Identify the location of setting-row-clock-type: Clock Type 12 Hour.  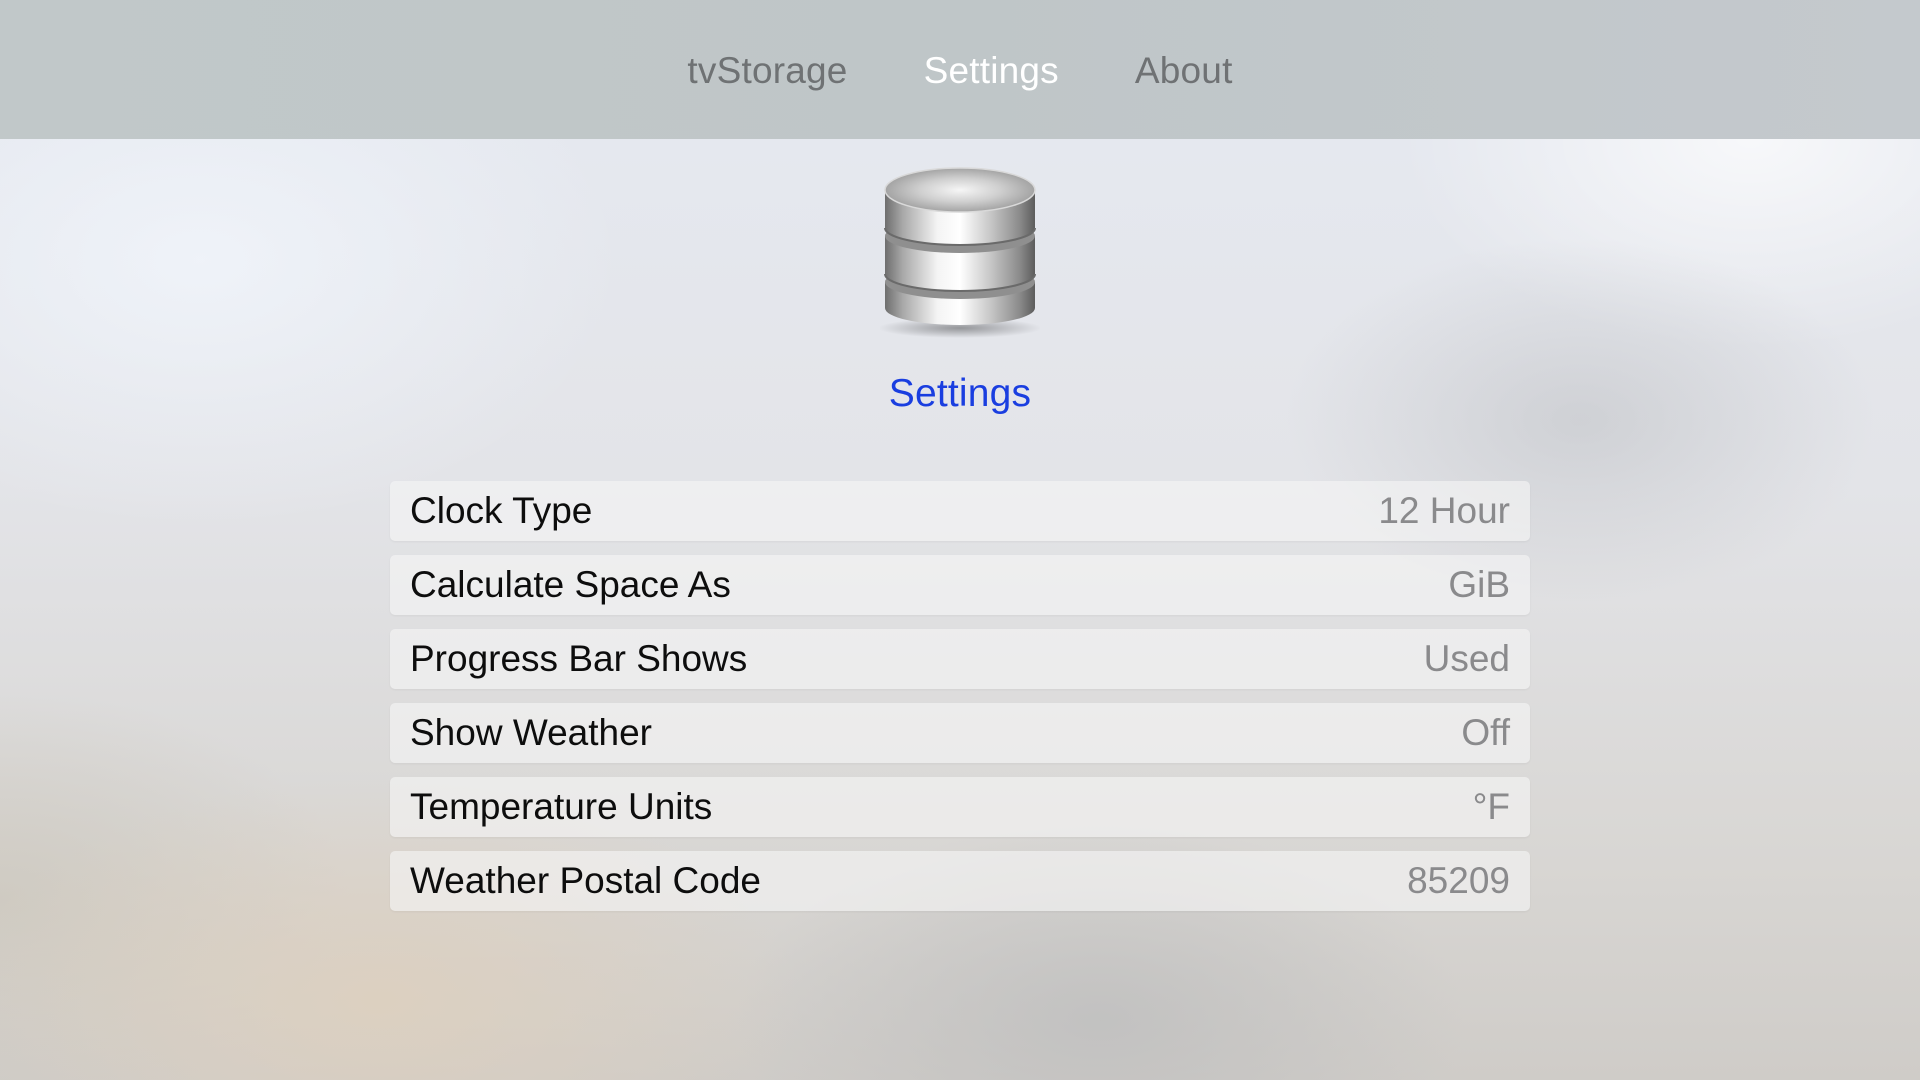
(960, 511).